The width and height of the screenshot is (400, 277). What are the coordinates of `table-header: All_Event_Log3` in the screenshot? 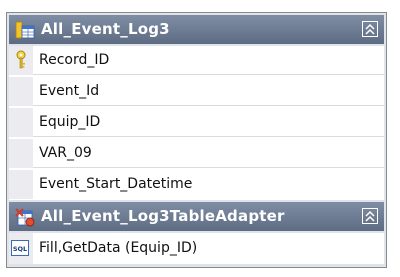 It's located at (196, 29).